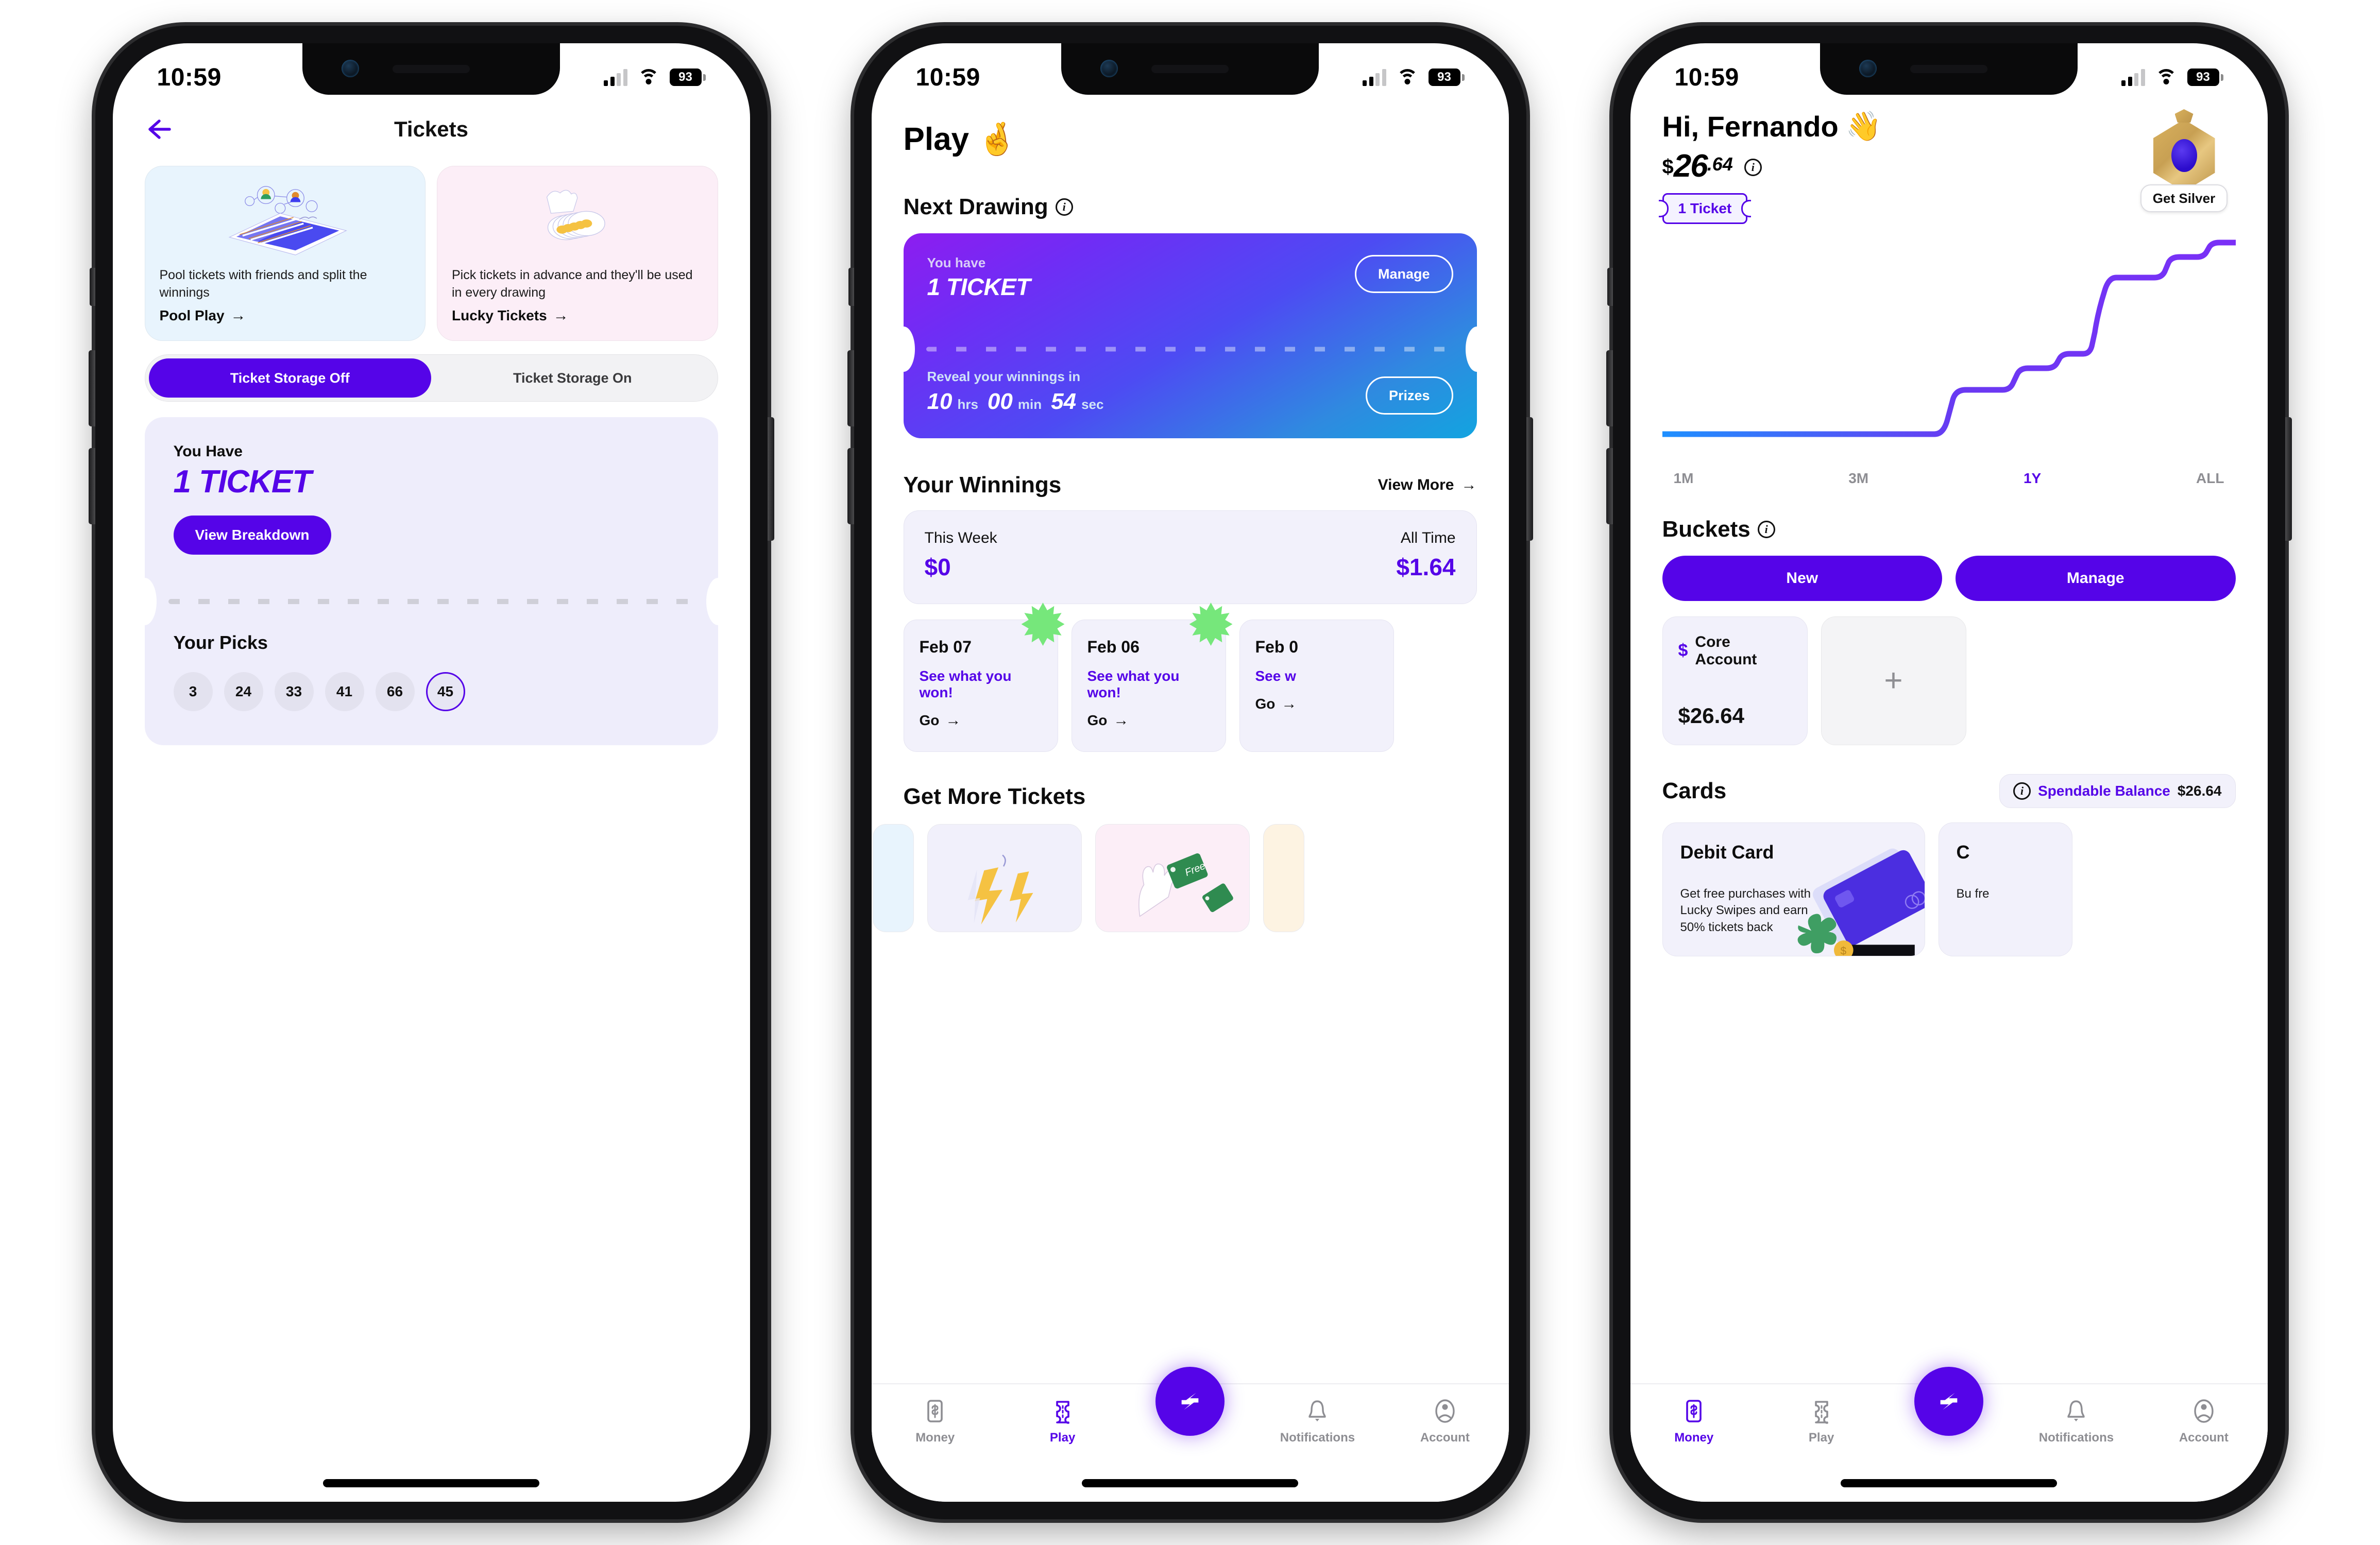 This screenshot has height=1545, width=2380. Describe the element at coordinates (648, 77) in the screenshot. I see `wifi-icon` at that location.